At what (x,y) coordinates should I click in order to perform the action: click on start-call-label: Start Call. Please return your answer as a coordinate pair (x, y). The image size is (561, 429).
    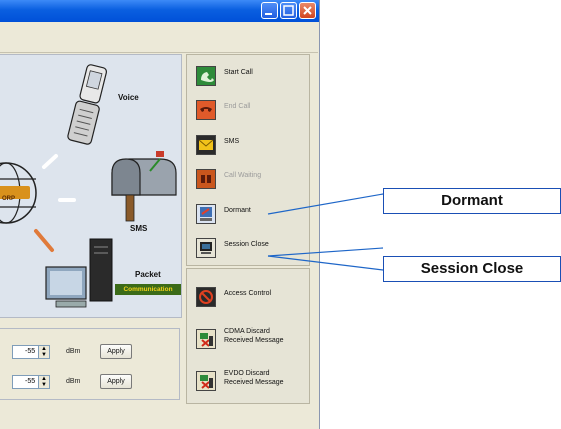
    Looking at the image, I should click on (238, 72).